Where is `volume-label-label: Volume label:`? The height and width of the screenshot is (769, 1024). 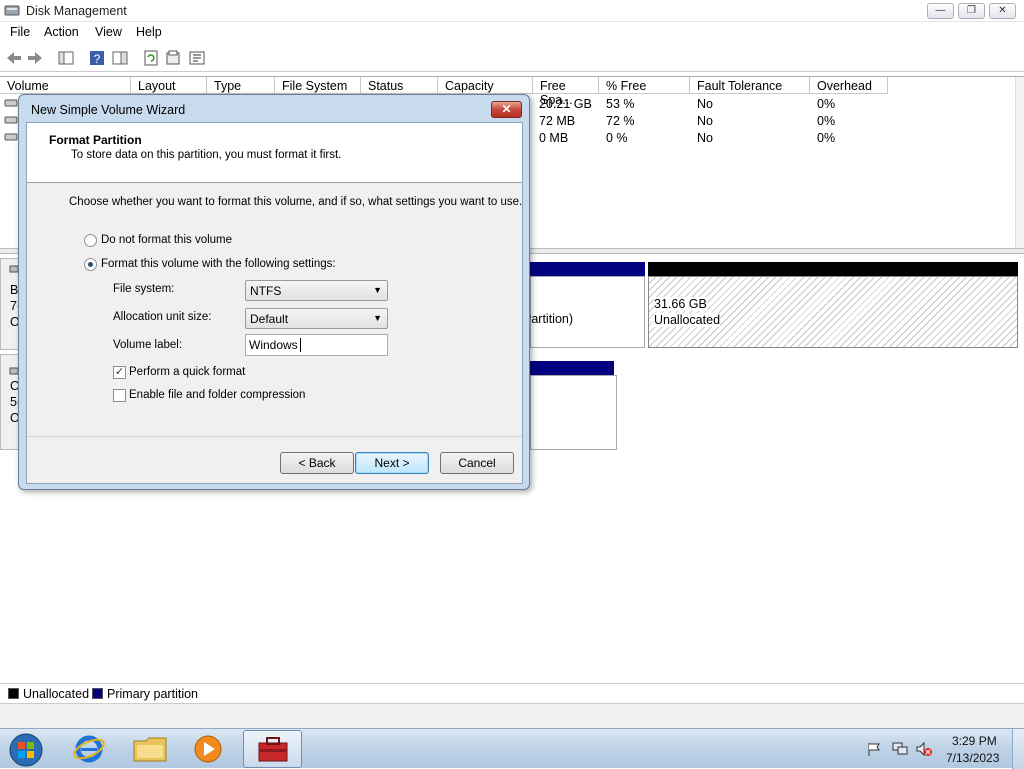 volume-label-label: Volume label: is located at coordinates (148, 345).